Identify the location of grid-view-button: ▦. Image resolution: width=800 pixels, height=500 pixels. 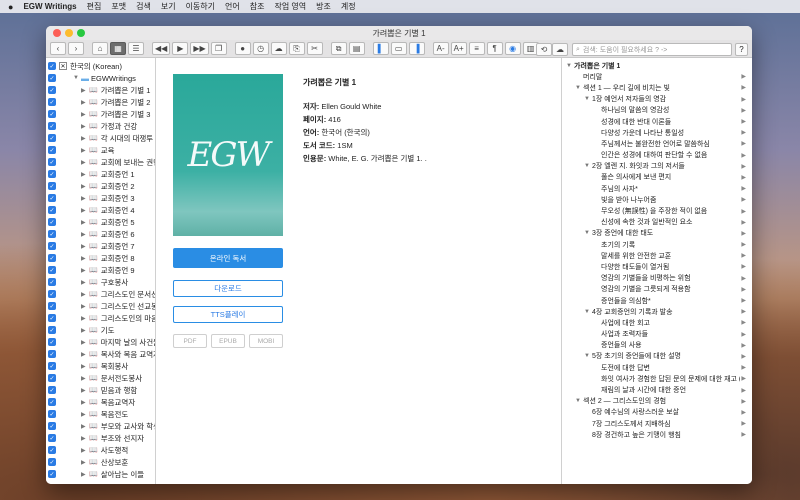
(118, 48).